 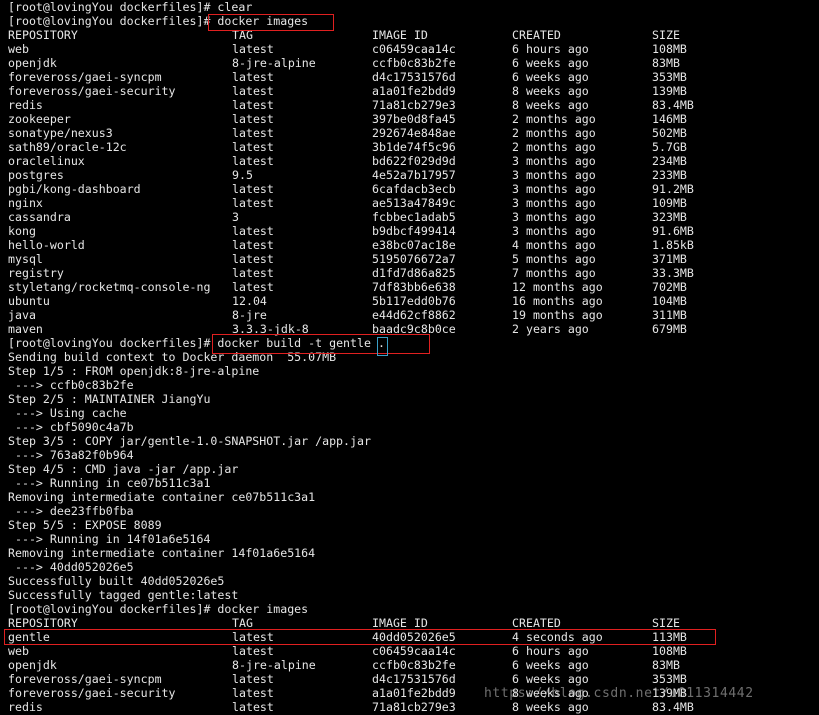 I want to click on build-output-line: Successfully tagged gentle:latest, so click(x=123, y=595).